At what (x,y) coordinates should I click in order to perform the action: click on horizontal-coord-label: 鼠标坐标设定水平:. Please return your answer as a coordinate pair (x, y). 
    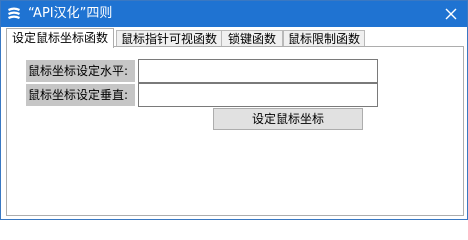
    Looking at the image, I should click on (80, 71).